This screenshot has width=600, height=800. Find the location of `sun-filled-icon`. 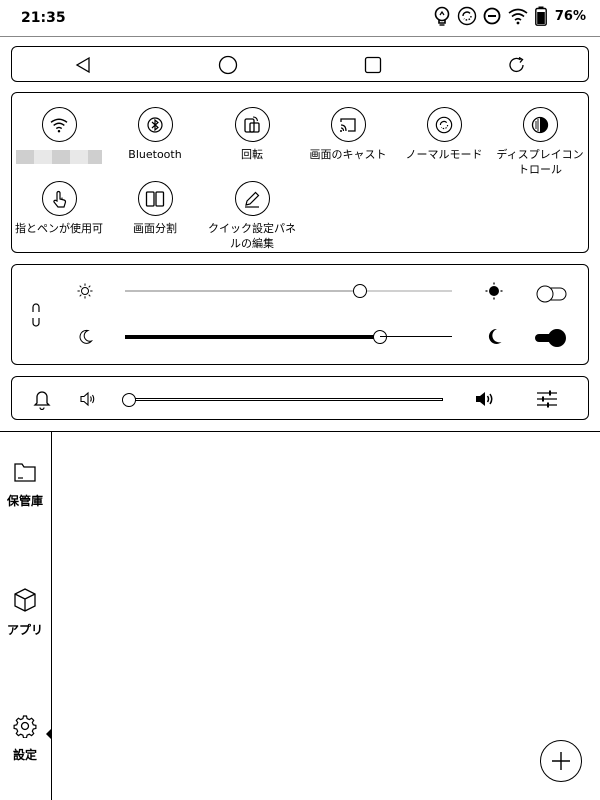

sun-filled-icon is located at coordinates (494, 291).